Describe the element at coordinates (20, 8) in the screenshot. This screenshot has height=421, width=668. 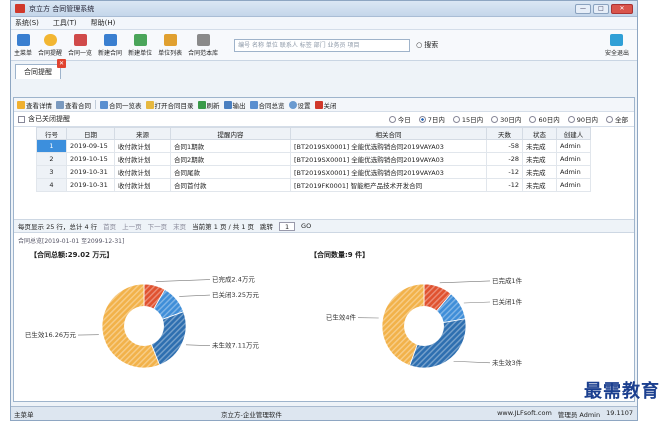
I see `app-logo-icon` at that location.